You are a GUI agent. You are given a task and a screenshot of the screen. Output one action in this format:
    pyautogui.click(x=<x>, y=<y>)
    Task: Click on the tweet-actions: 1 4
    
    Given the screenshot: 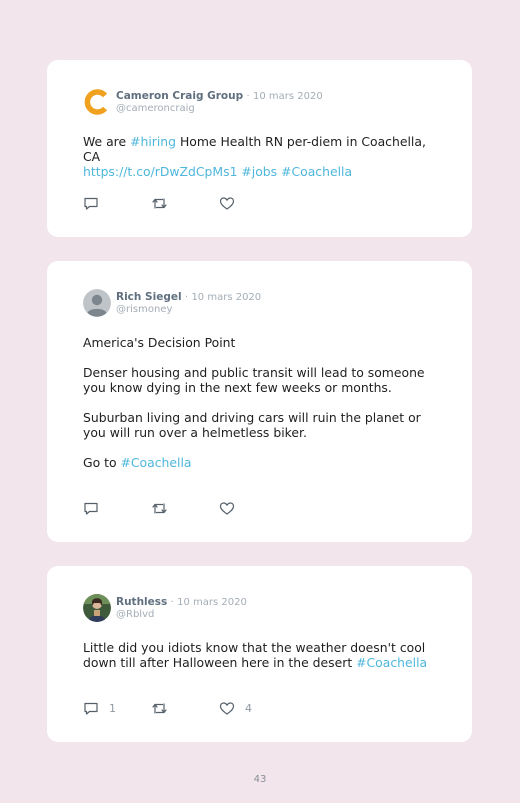 What is the action you would take?
    pyautogui.click(x=185, y=708)
    